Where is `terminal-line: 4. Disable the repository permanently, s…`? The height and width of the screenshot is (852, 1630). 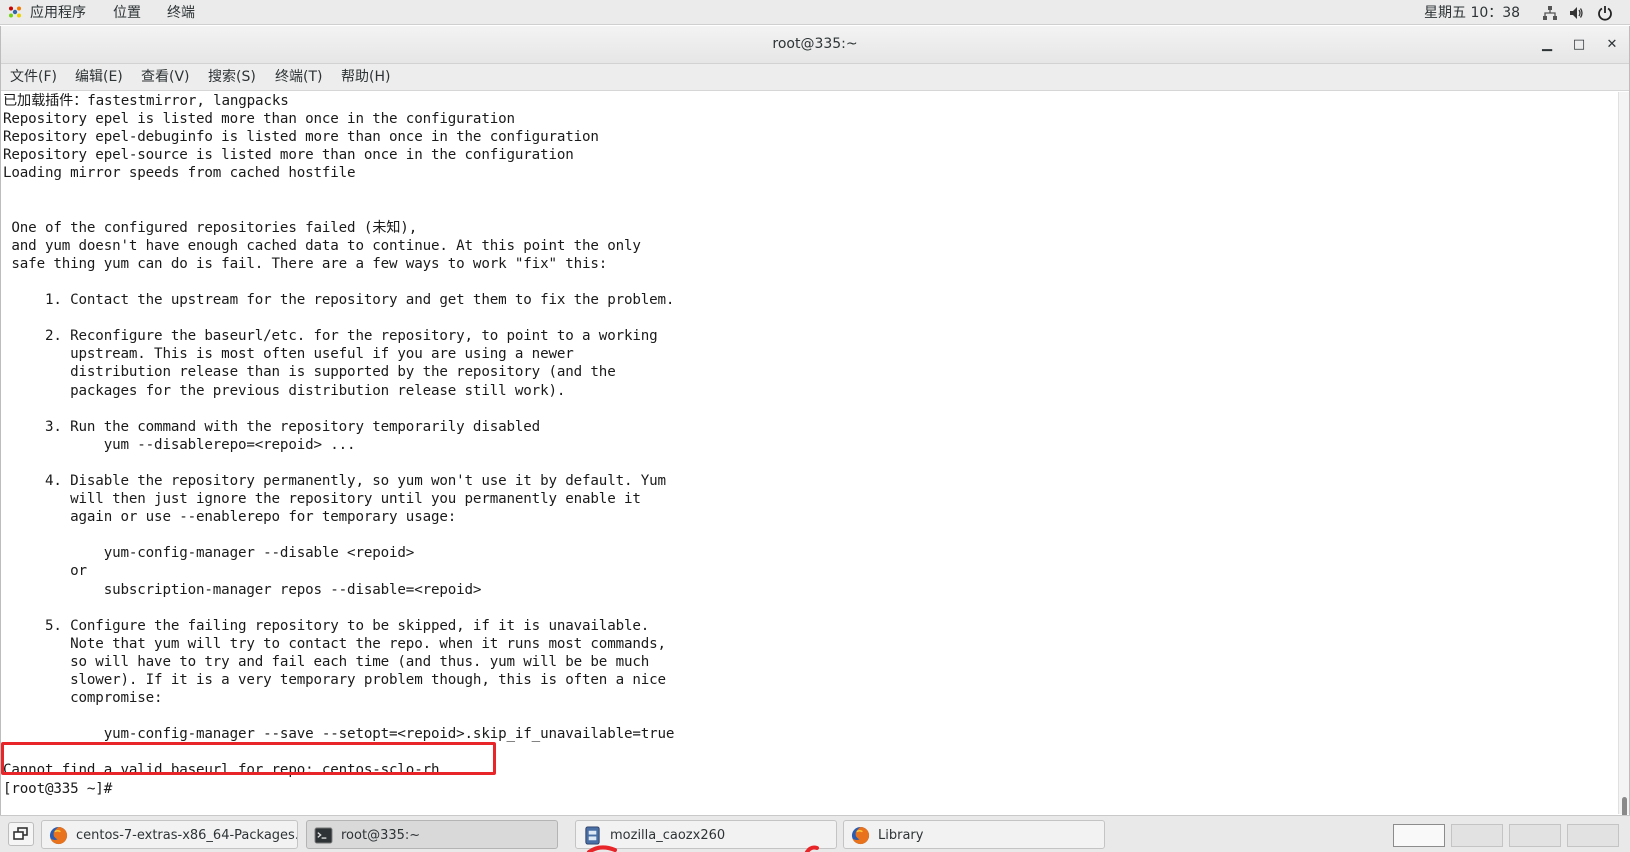
terminal-line: 4. Disable the repository permanently, s… is located at coordinates (334, 480).